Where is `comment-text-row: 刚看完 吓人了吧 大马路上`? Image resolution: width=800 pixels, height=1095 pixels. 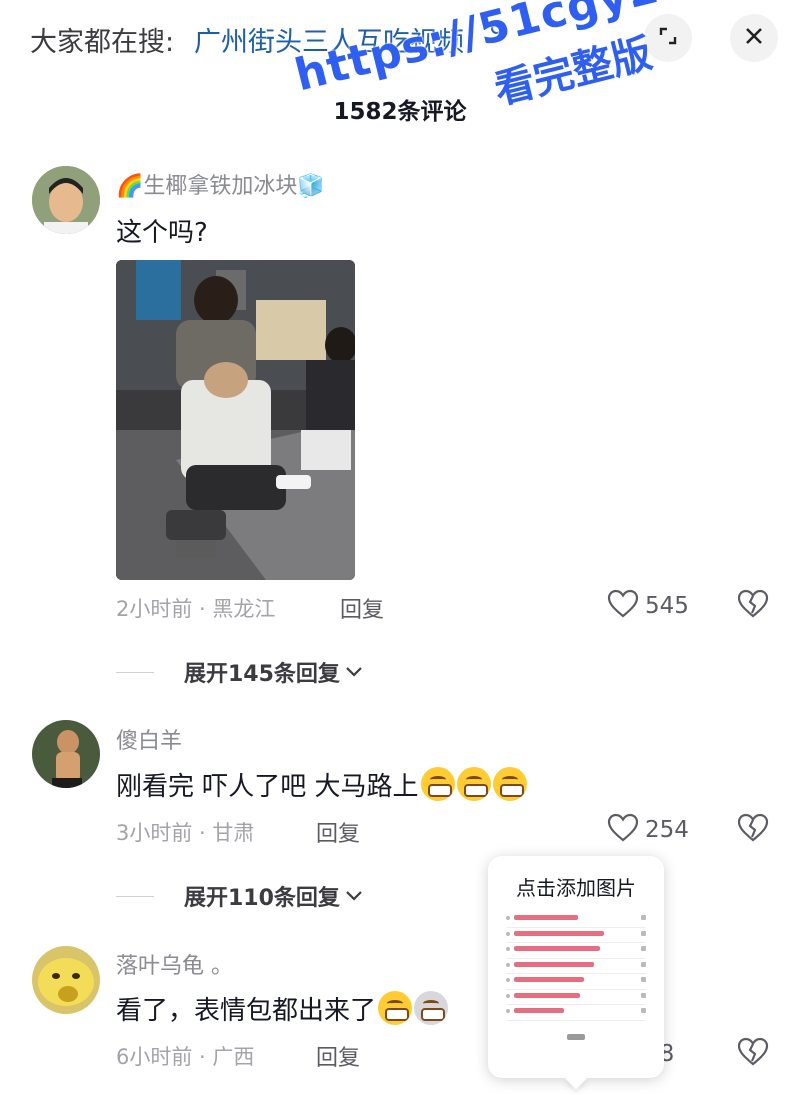 comment-text-row: 刚看完 吓人了吧 大马路上 is located at coordinates (321, 784).